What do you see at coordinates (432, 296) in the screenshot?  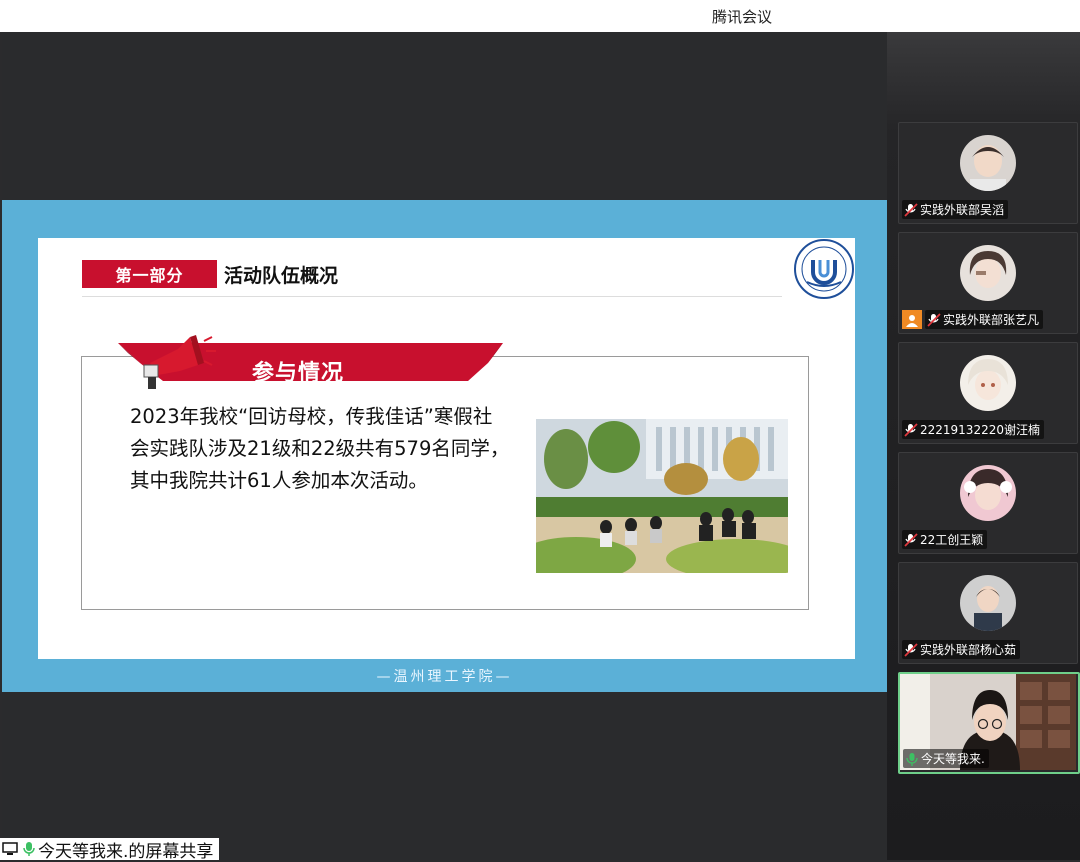 I see `section-divider` at bounding box center [432, 296].